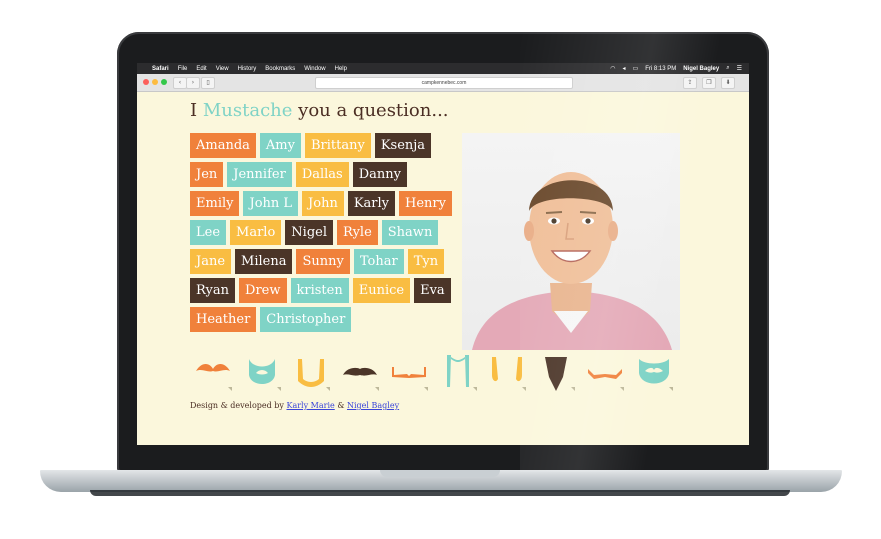  I want to click on name-tag: Christopher, so click(306, 319).